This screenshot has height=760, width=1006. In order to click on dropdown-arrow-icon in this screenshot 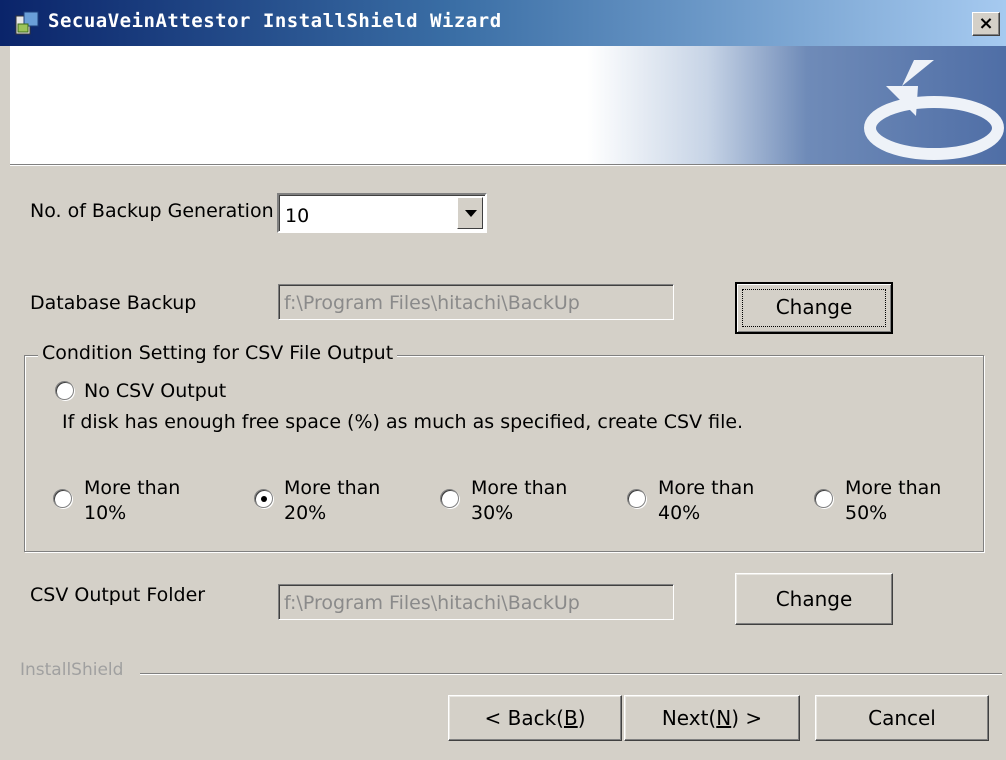, I will do `click(470, 213)`.